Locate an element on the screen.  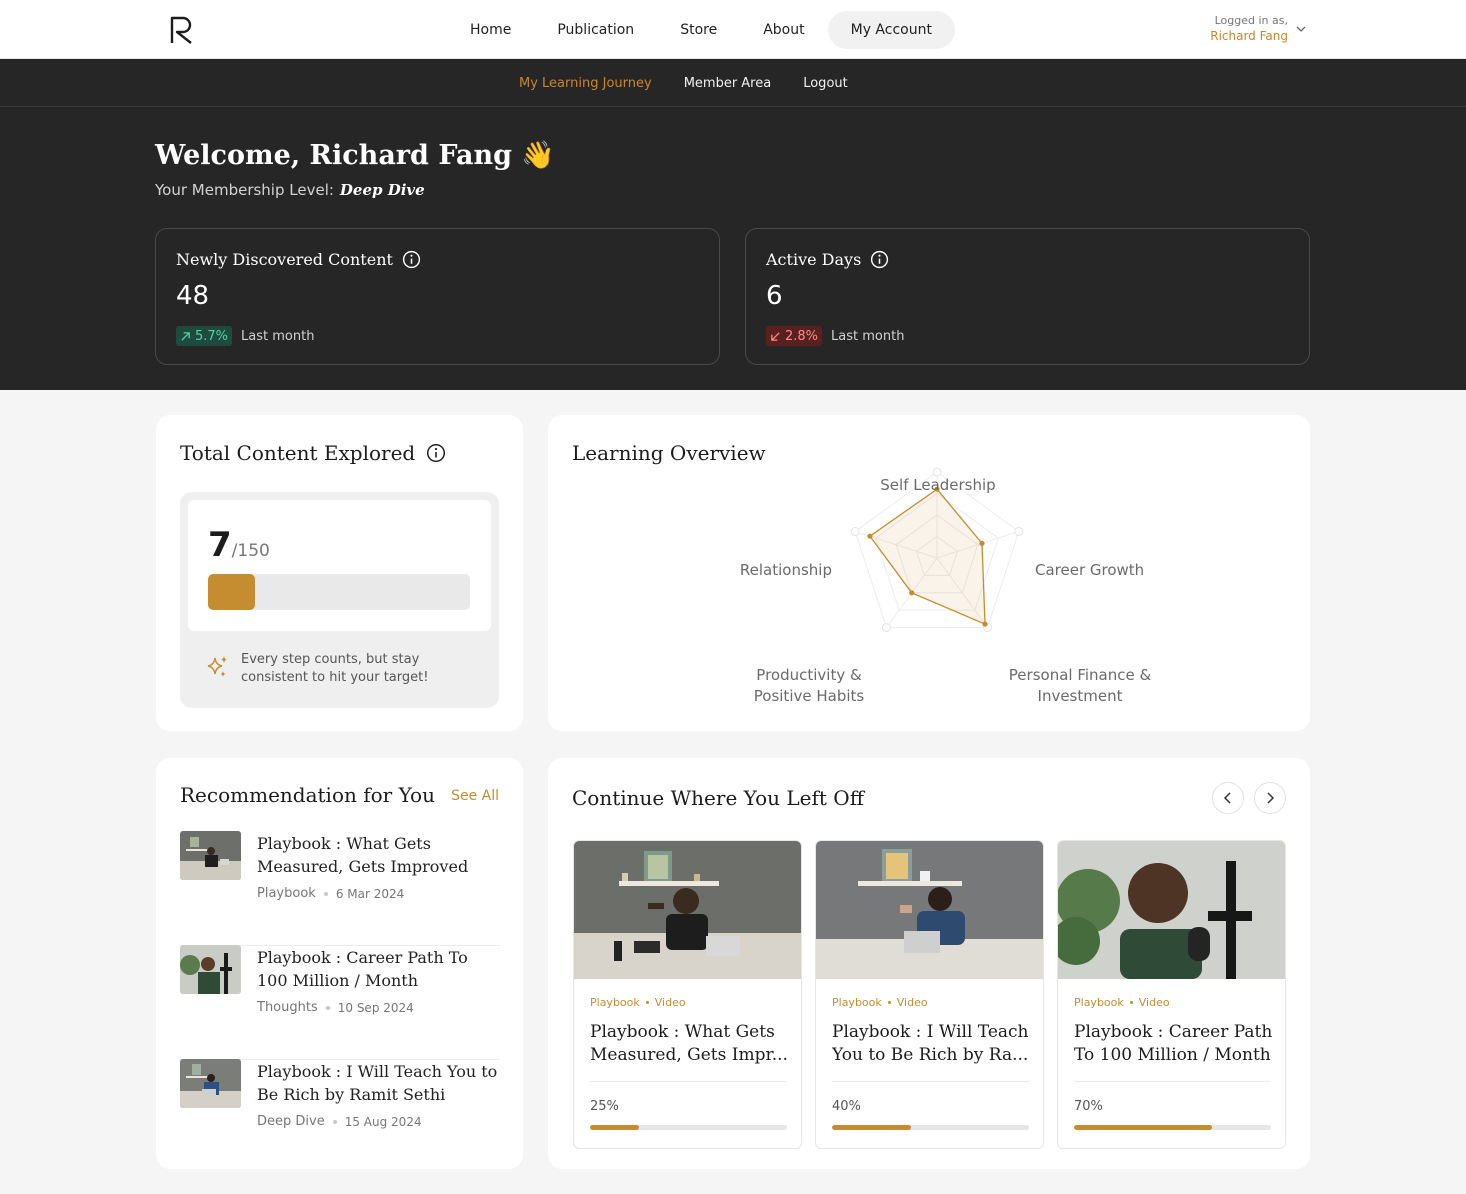
nav-home: Home is located at coordinates (490, 30).